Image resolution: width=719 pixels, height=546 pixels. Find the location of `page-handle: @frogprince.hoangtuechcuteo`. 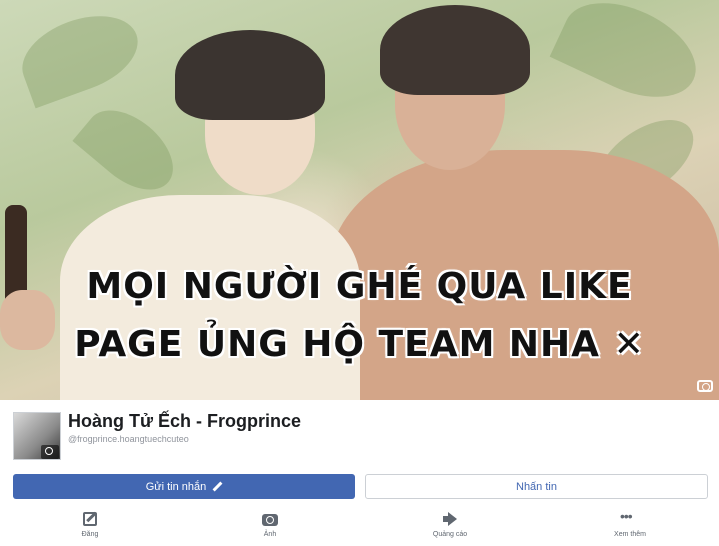

page-handle: @frogprince.hoangtuechcuteo is located at coordinates (128, 439).